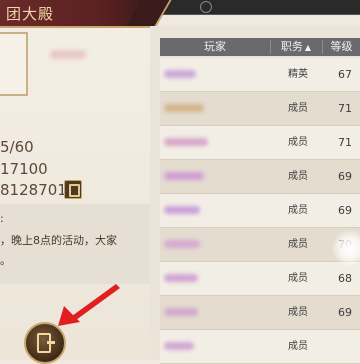 Image resolution: width=360 pixels, height=364 pixels. I want to click on notice-line: ，晚上8点的活动，大家, so click(58, 240).